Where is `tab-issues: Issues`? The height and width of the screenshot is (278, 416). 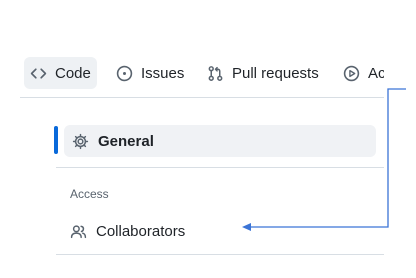
tab-issues: Issues is located at coordinates (150, 73).